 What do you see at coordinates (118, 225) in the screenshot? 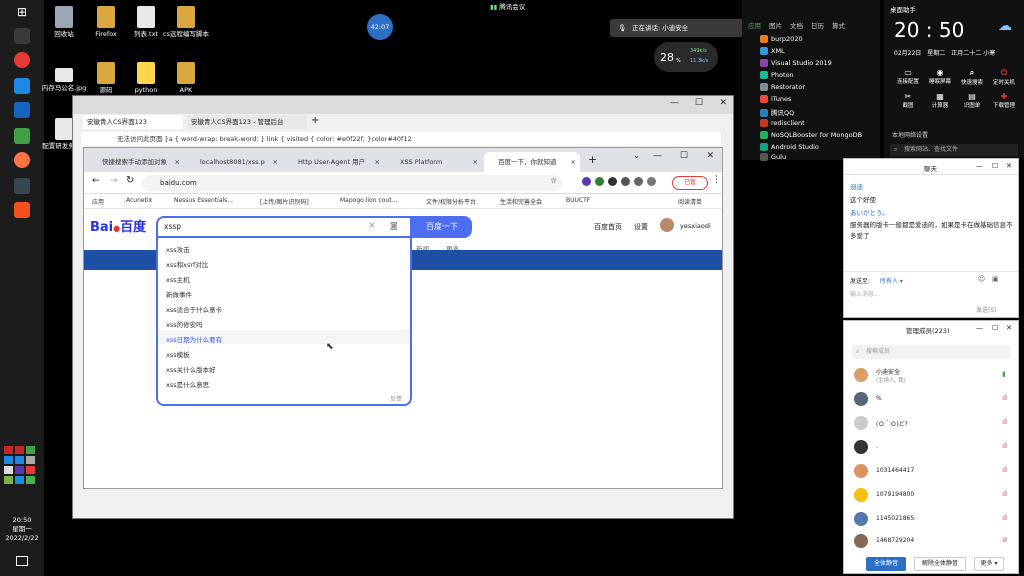
I see `baidu-logo: Bai●百度` at bounding box center [118, 225].